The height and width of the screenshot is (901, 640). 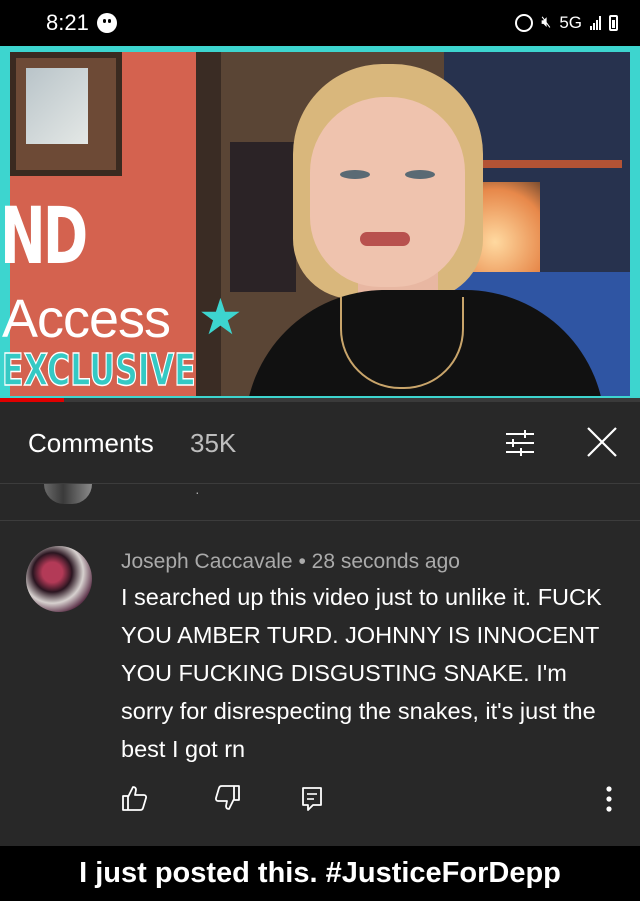 I want to click on person-eye-right, so click(x=420, y=174).